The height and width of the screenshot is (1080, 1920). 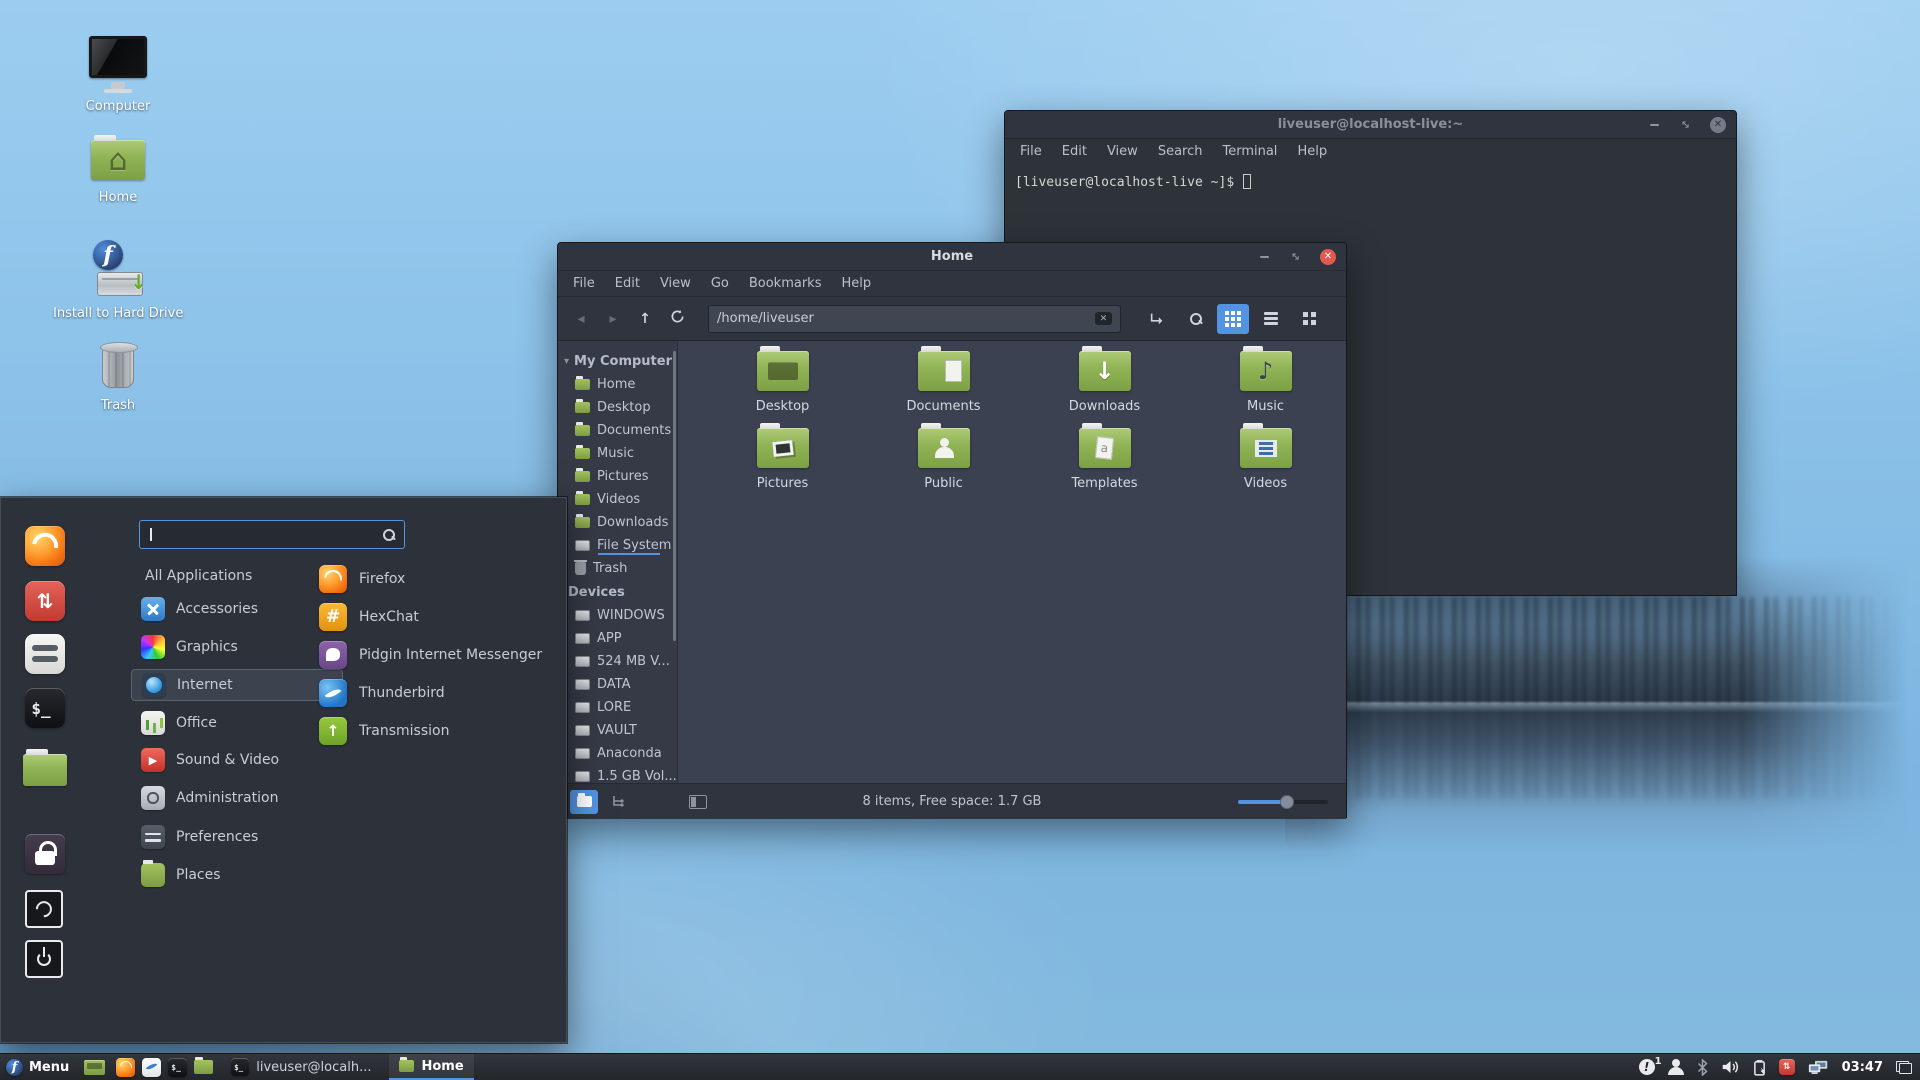 What do you see at coordinates (1370, 182) in the screenshot?
I see `terminal-output: [liveuser@localhost-live ~]$` at bounding box center [1370, 182].